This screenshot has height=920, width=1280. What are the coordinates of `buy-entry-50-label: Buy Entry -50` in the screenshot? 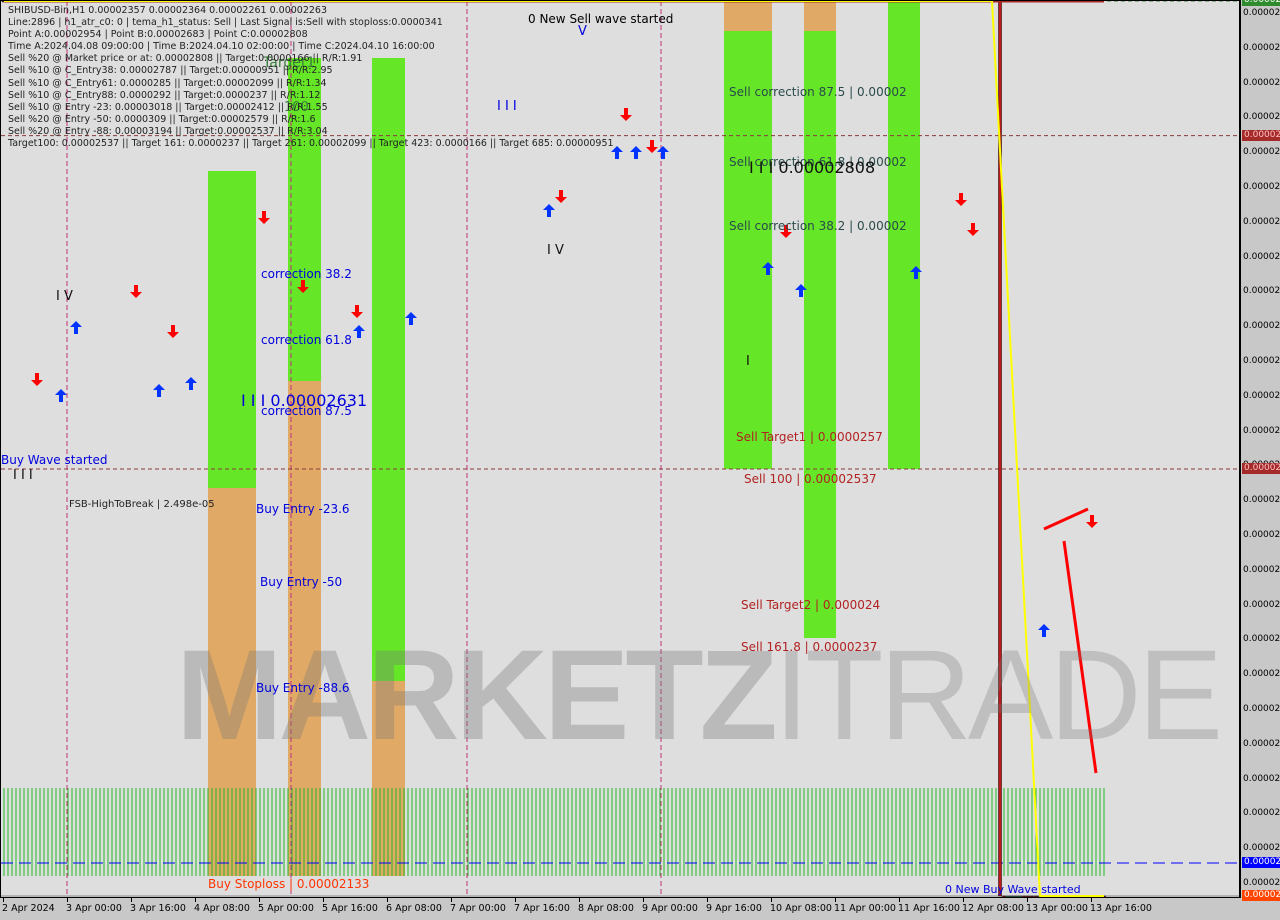 It's located at (301, 582).